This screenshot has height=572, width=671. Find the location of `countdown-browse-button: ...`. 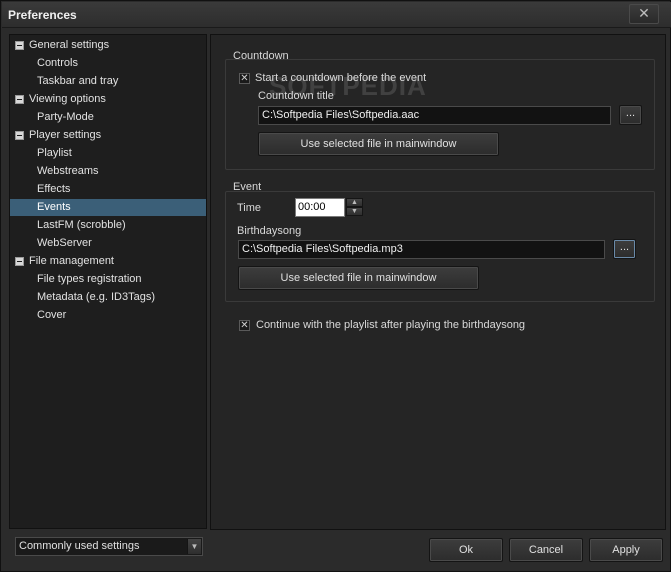

countdown-browse-button: ... is located at coordinates (630, 115).